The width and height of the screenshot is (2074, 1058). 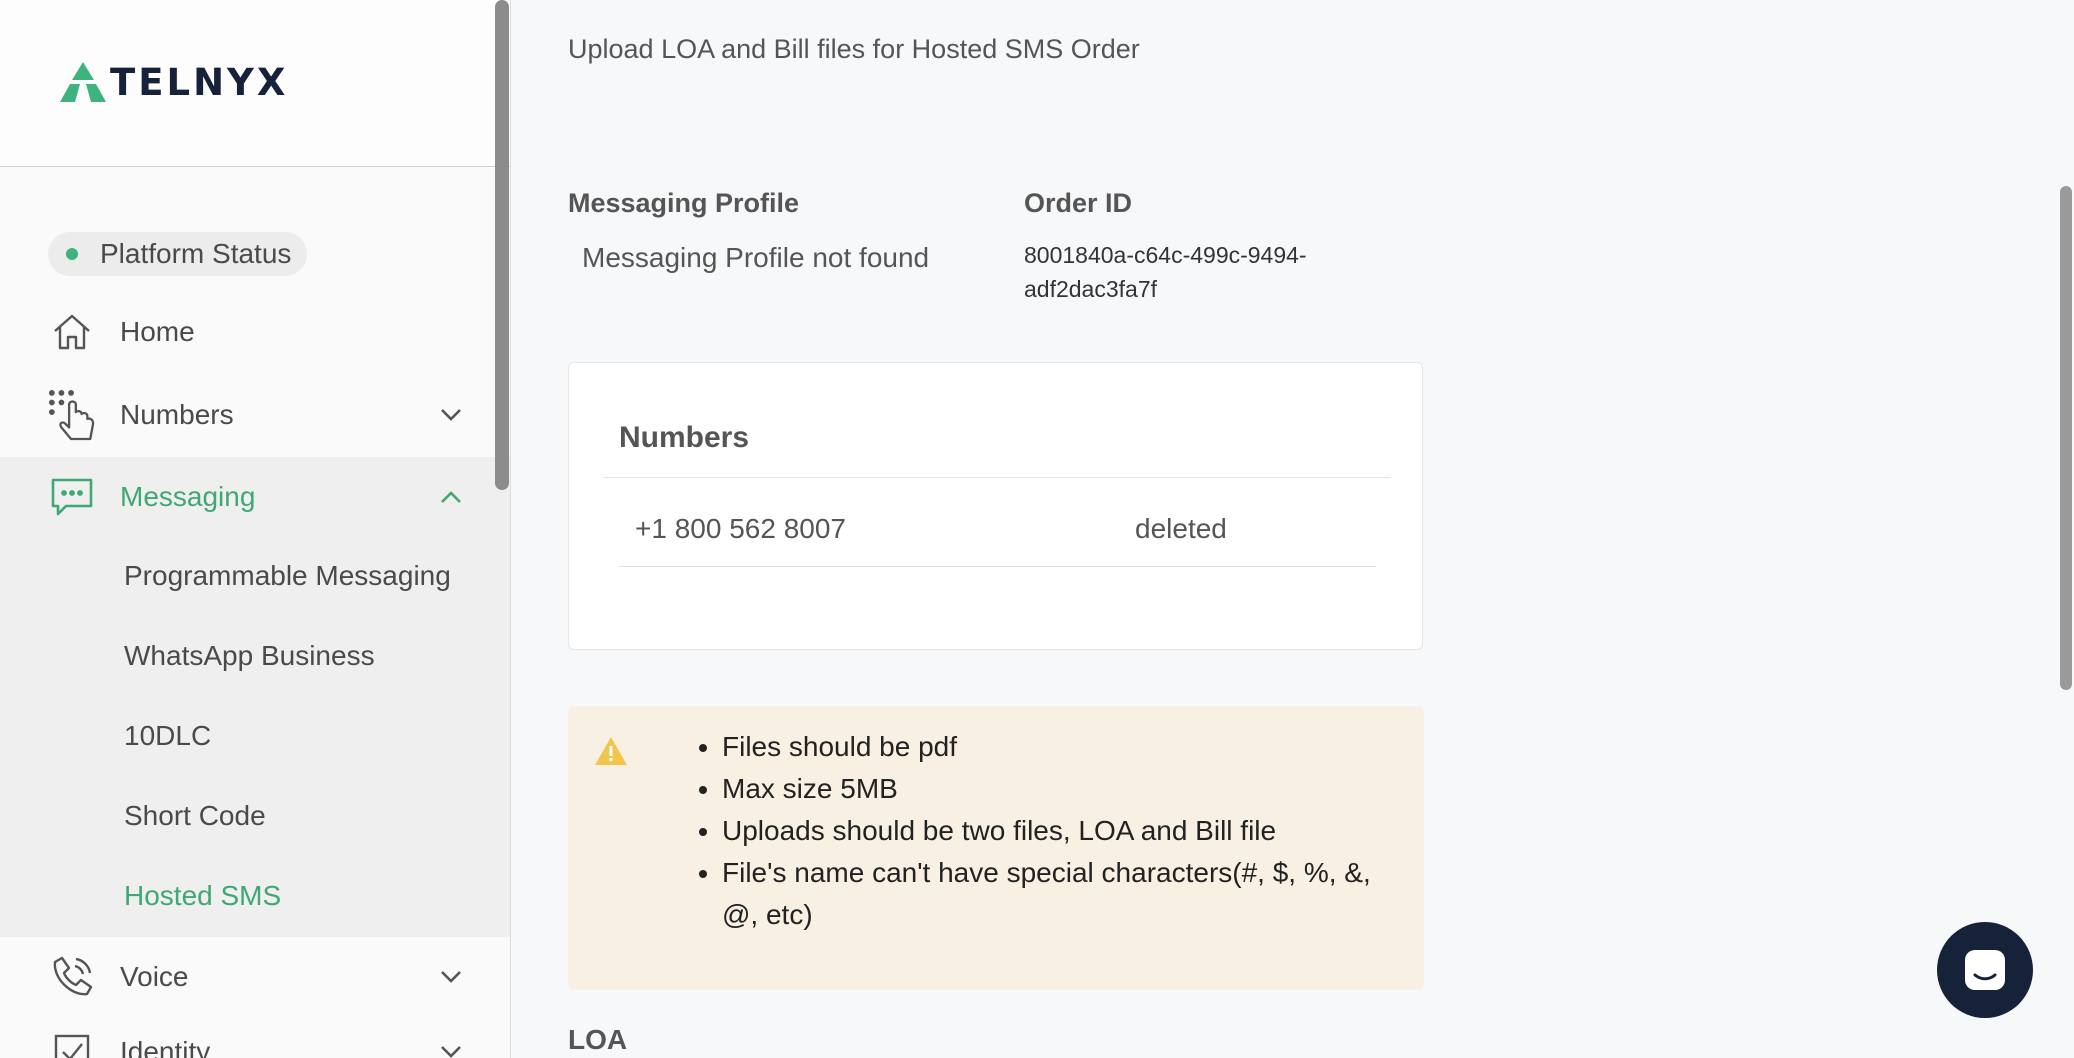 What do you see at coordinates (72, 1043) in the screenshot?
I see `check-box-icon` at bounding box center [72, 1043].